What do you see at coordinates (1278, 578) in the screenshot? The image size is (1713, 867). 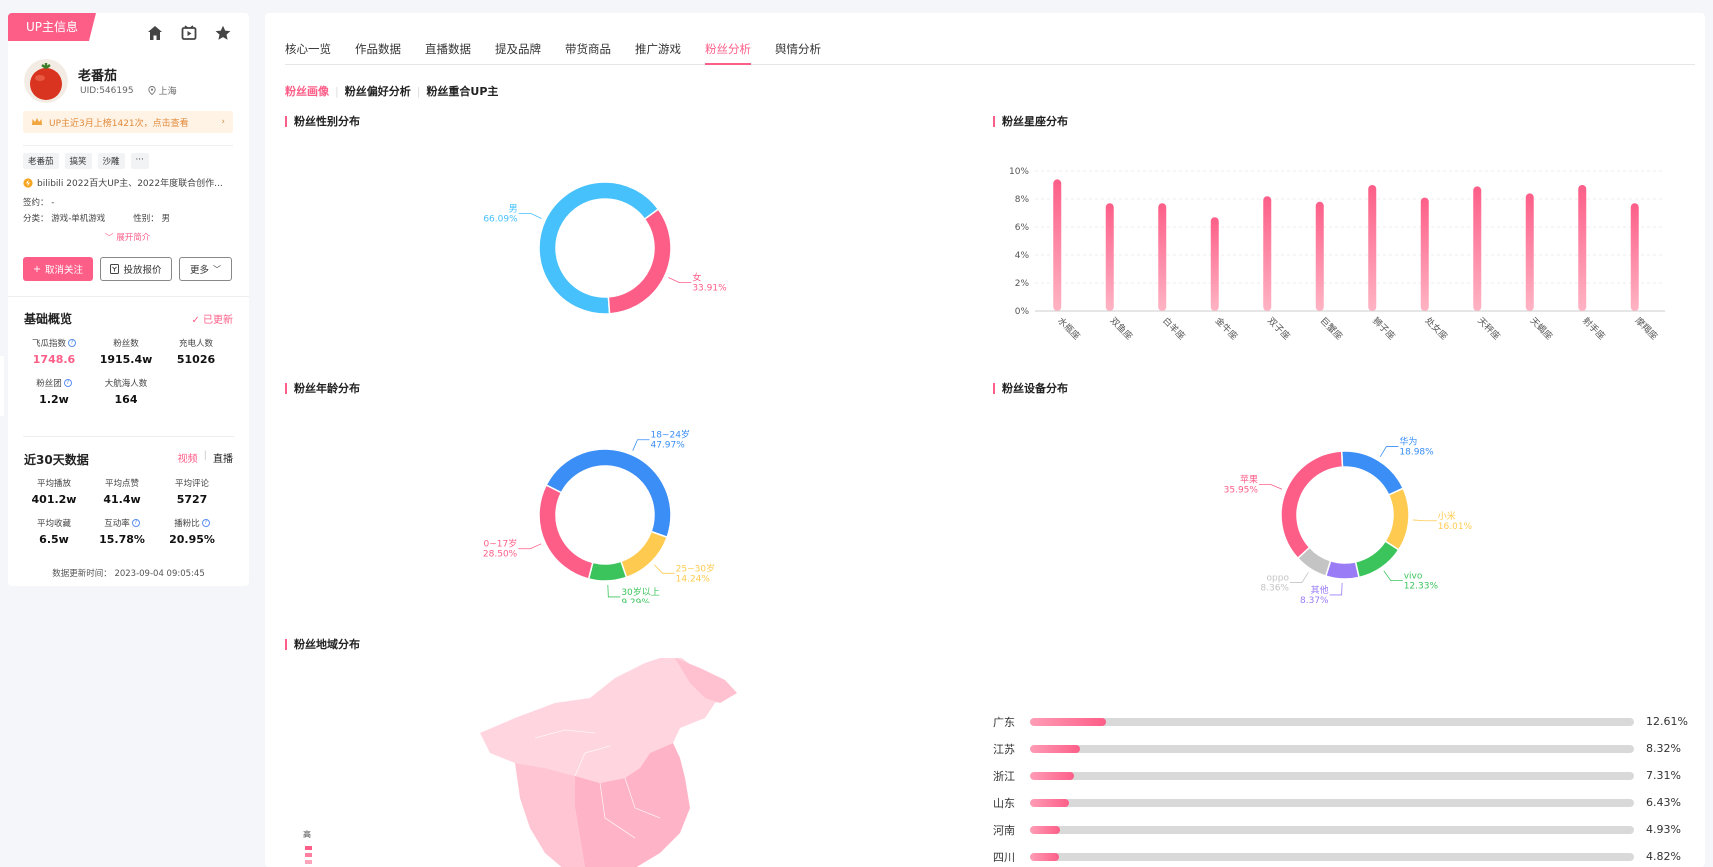 I see `slice-label: oppo` at bounding box center [1278, 578].